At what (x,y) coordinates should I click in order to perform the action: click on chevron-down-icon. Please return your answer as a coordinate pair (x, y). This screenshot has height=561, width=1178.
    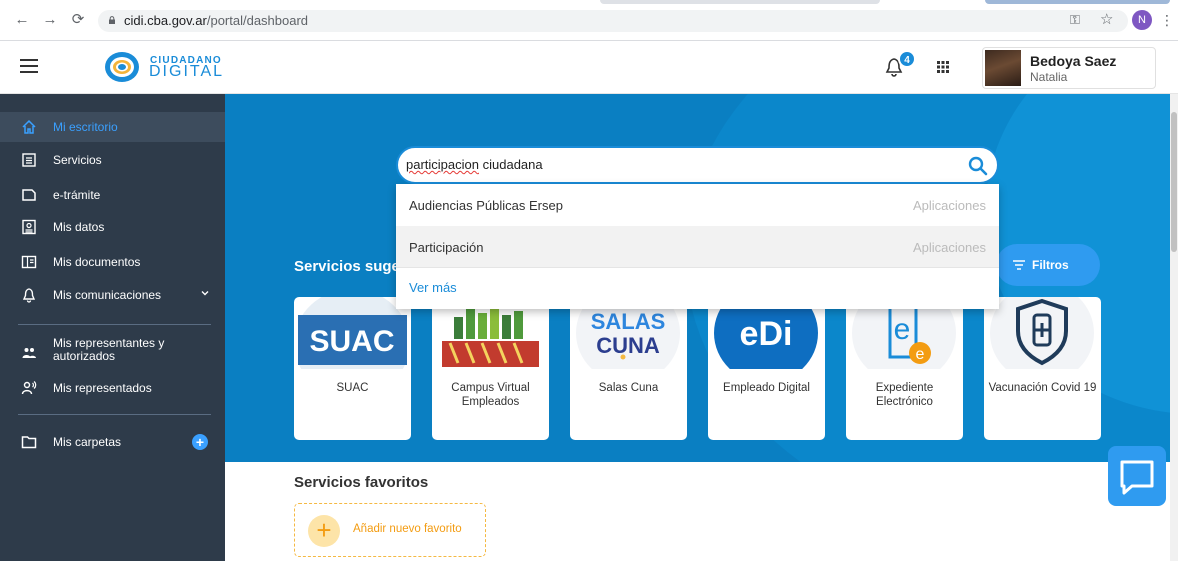
    Looking at the image, I should click on (205, 293).